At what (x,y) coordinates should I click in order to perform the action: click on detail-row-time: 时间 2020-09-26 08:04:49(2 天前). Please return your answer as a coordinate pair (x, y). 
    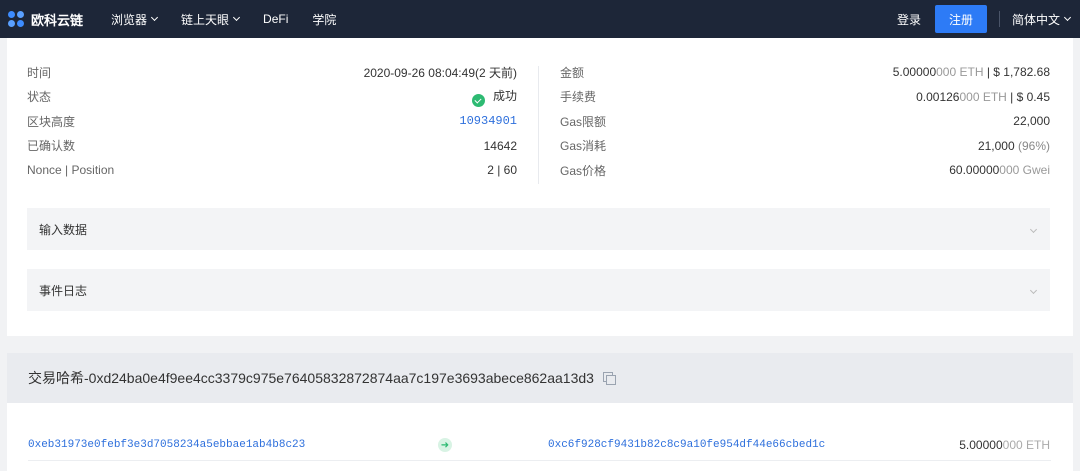
    Looking at the image, I should click on (272, 72).